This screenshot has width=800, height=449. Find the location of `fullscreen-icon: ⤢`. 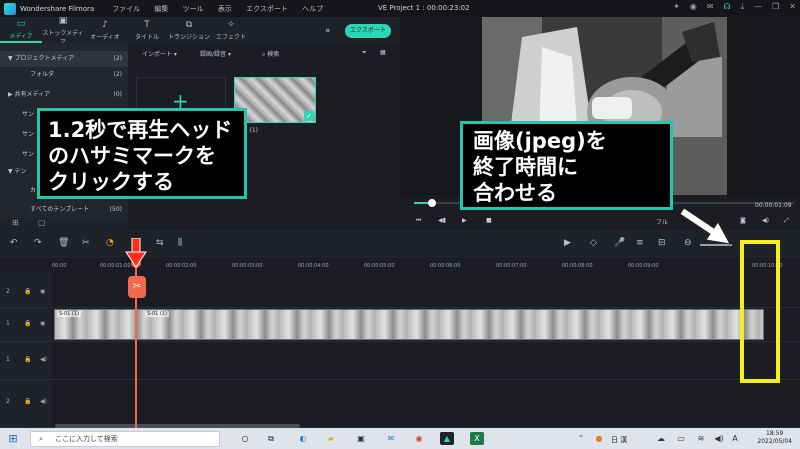

fullscreen-icon: ⤢ is located at coordinates (786, 221).